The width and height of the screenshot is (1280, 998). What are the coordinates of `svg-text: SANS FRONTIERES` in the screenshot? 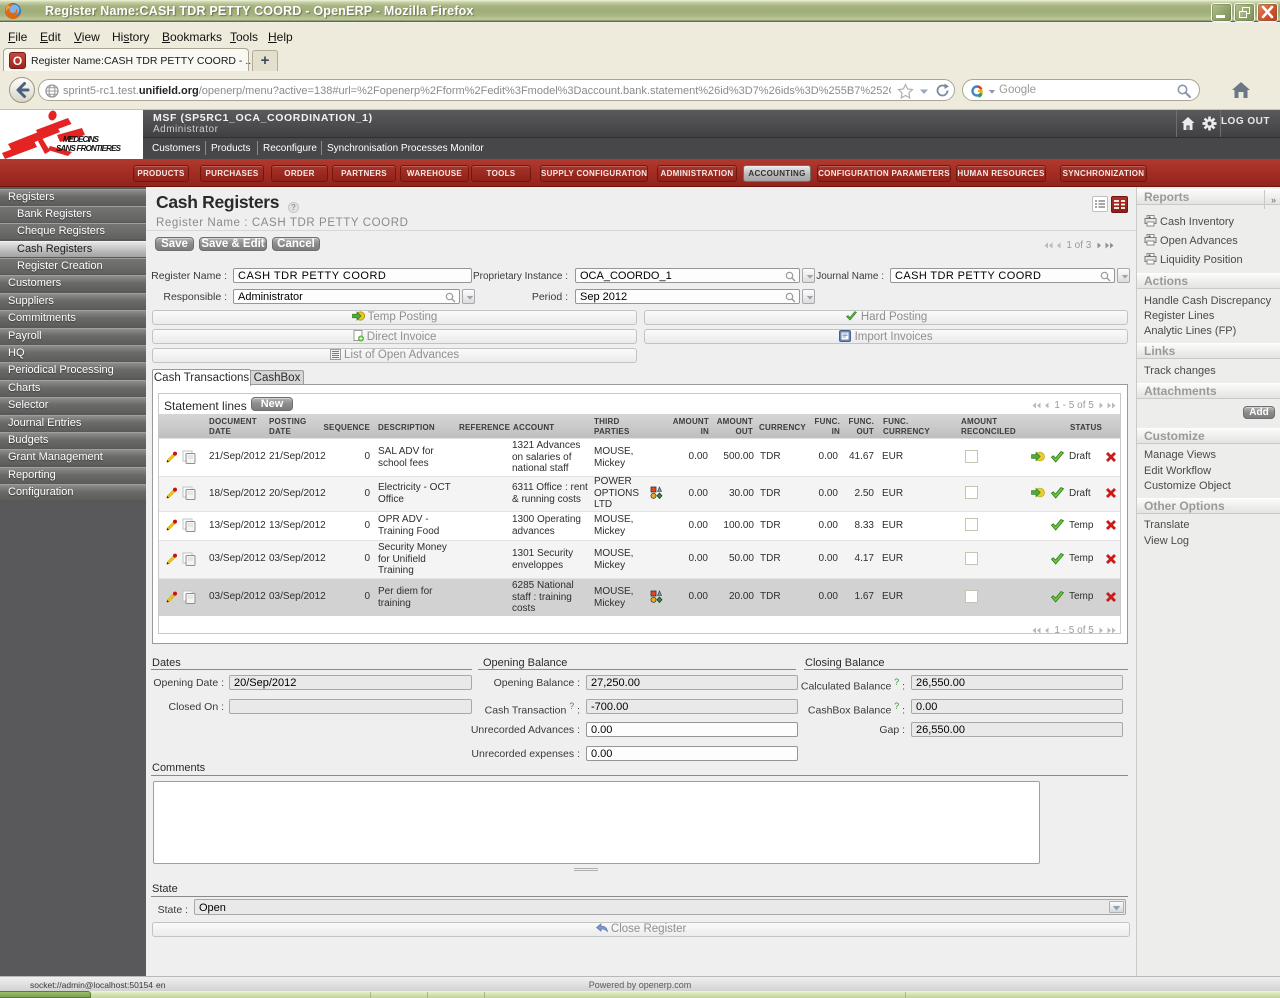 It's located at (89, 148).